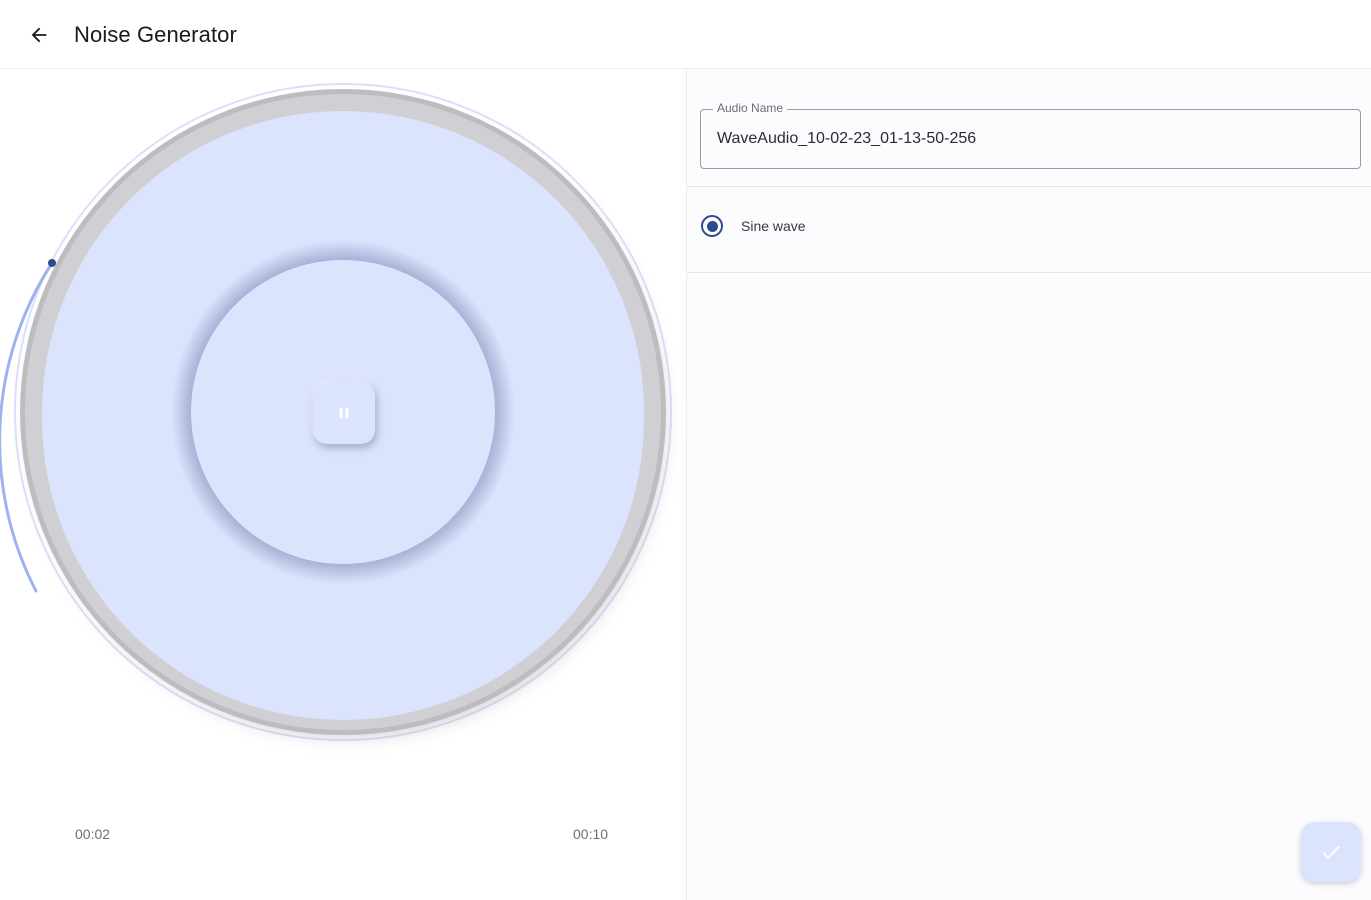 This screenshot has height=900, width=1371. I want to click on audio-name-input, so click(1027, 139).